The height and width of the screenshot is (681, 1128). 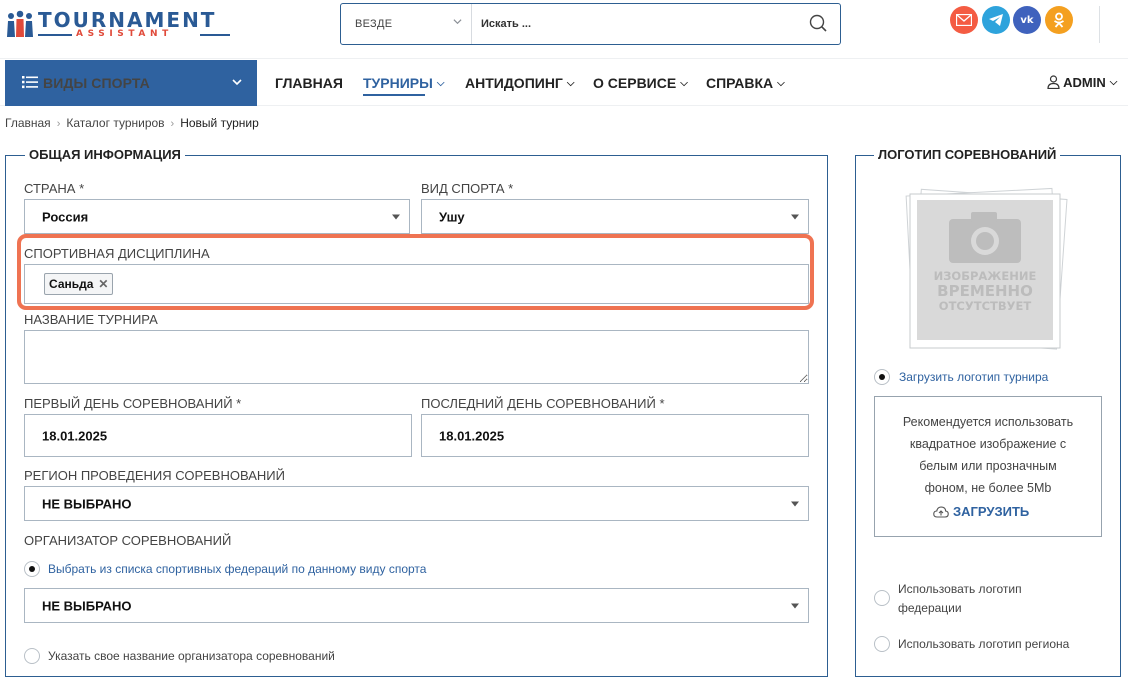 I want to click on region-select: НЕ ВЫБРАНО, so click(x=416, y=503).